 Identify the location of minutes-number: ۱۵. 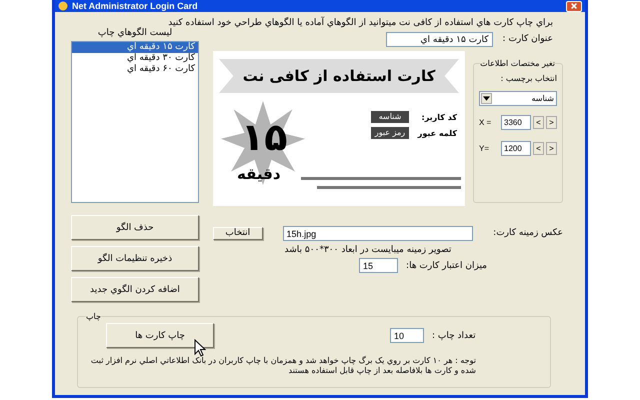
(264, 137).